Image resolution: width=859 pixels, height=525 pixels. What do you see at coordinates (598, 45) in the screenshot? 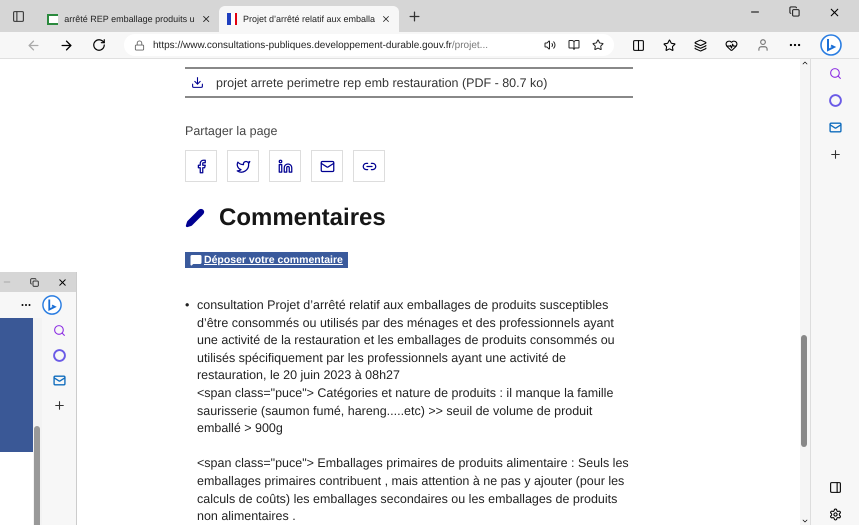
I see `favorite-star-icon` at bounding box center [598, 45].